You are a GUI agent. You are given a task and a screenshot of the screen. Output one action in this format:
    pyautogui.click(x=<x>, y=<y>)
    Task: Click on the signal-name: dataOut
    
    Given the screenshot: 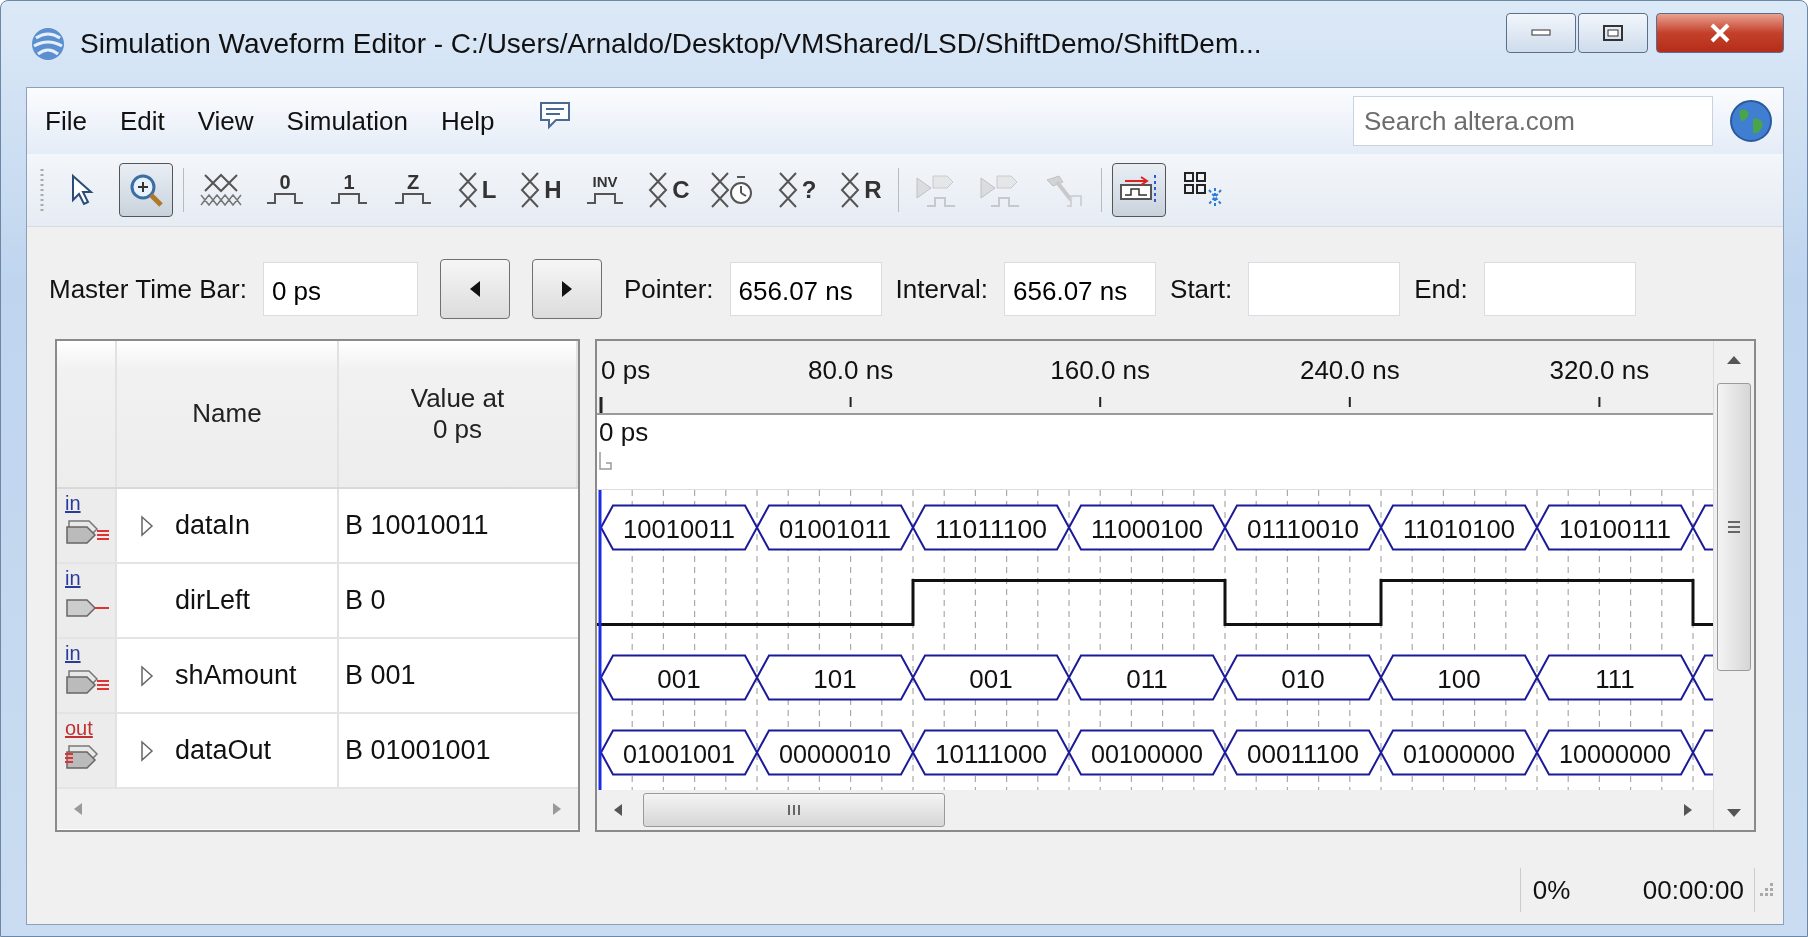 What is the action you would take?
    pyautogui.click(x=223, y=750)
    